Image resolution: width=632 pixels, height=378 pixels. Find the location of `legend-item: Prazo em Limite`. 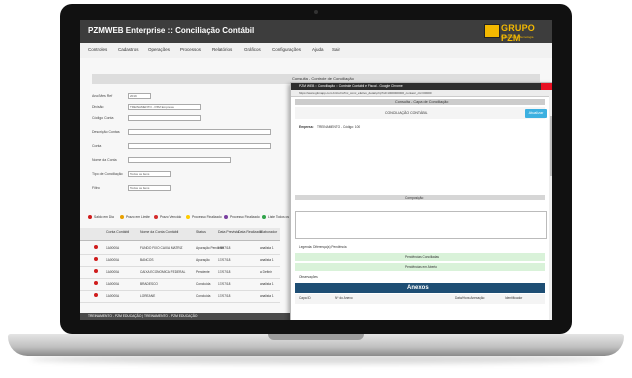

legend-item: Prazo em Limite is located at coordinates (138, 217).